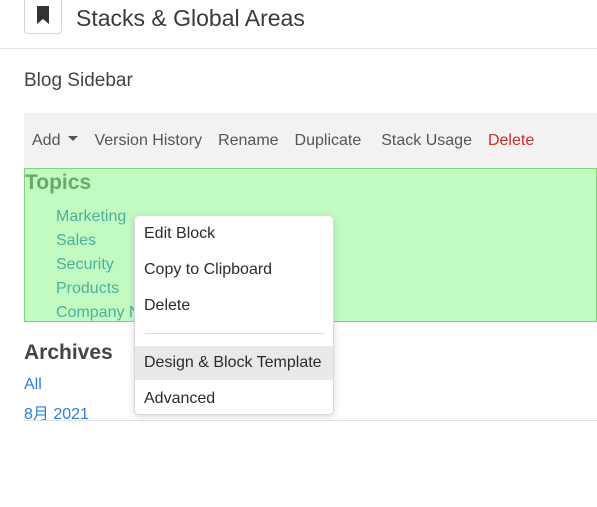 Image resolution: width=597 pixels, height=507 pixels. What do you see at coordinates (234, 333) in the screenshot?
I see `menu-divider` at bounding box center [234, 333].